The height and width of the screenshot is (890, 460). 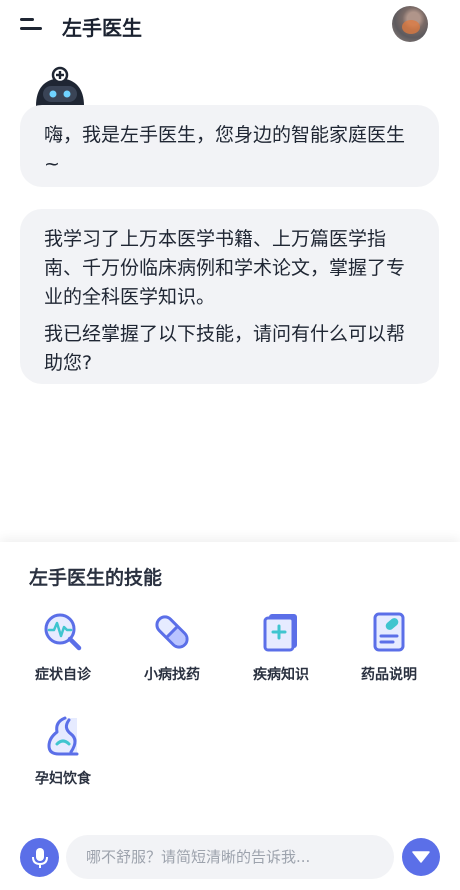 I want to click on skill-label: 孕妇饮食, so click(x=63, y=779).